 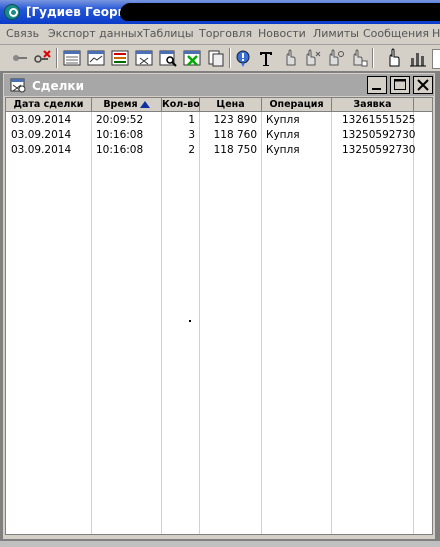 I want to click on column-header-price: Цена, so click(x=231, y=105).